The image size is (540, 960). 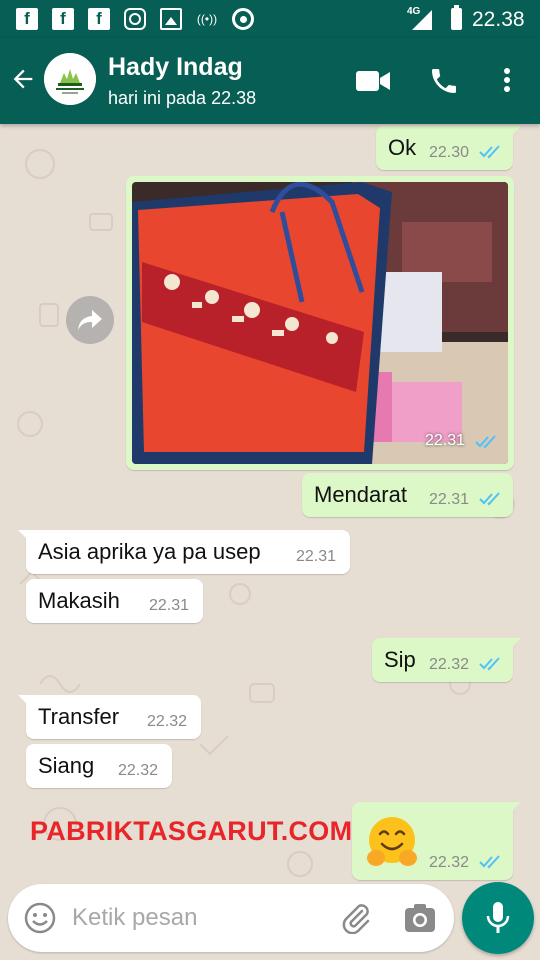 I want to click on outgoing-message: Sip 22.32, so click(x=446, y=660).